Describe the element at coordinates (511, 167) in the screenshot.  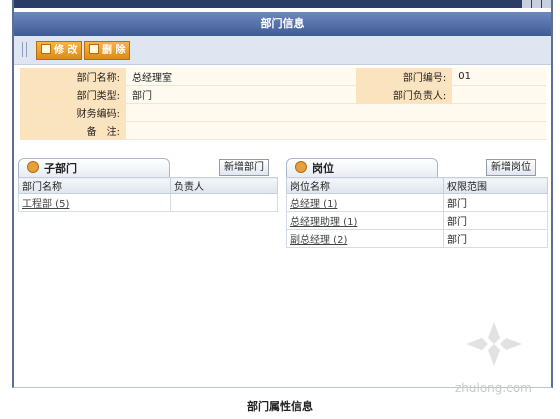
I see `add-position-button: 新增岗位` at that location.